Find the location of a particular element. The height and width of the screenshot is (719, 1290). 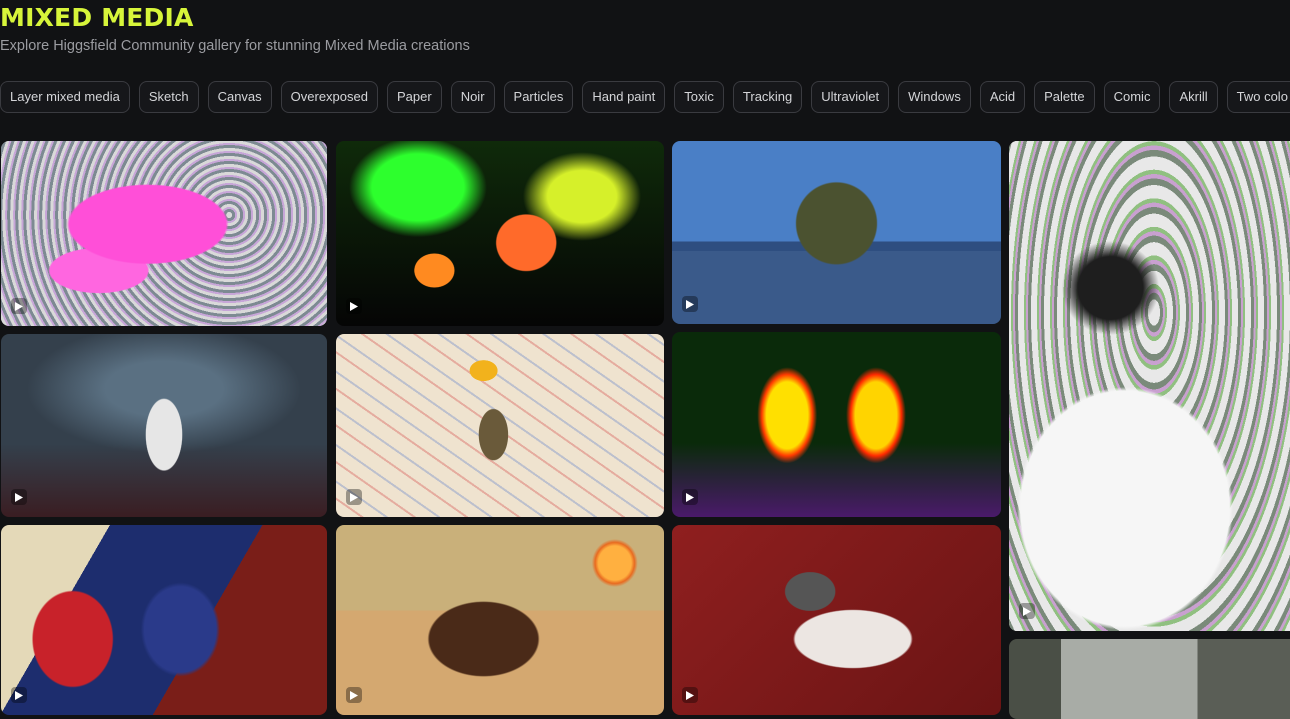

filter-chip-overexposed: Overexposed is located at coordinates (329, 97).